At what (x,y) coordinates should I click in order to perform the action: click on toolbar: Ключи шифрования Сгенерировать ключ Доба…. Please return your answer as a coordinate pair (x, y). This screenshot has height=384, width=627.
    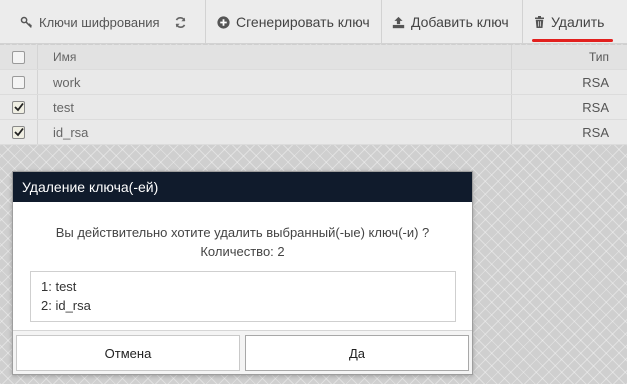
    Looking at the image, I should click on (313, 22).